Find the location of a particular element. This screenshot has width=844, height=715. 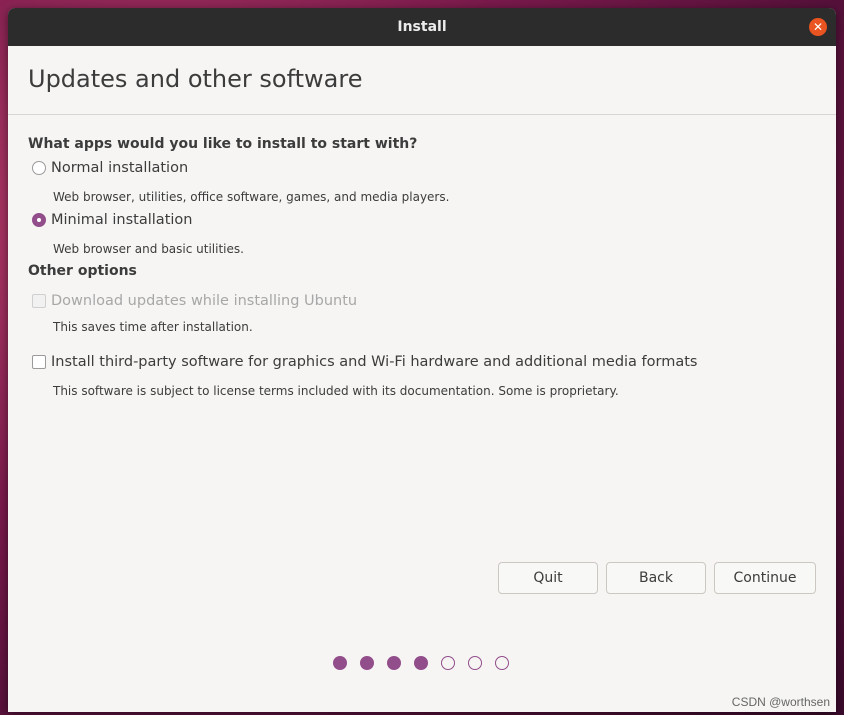

minimal-installation-radio: Minimal installation is located at coordinates (112, 220).